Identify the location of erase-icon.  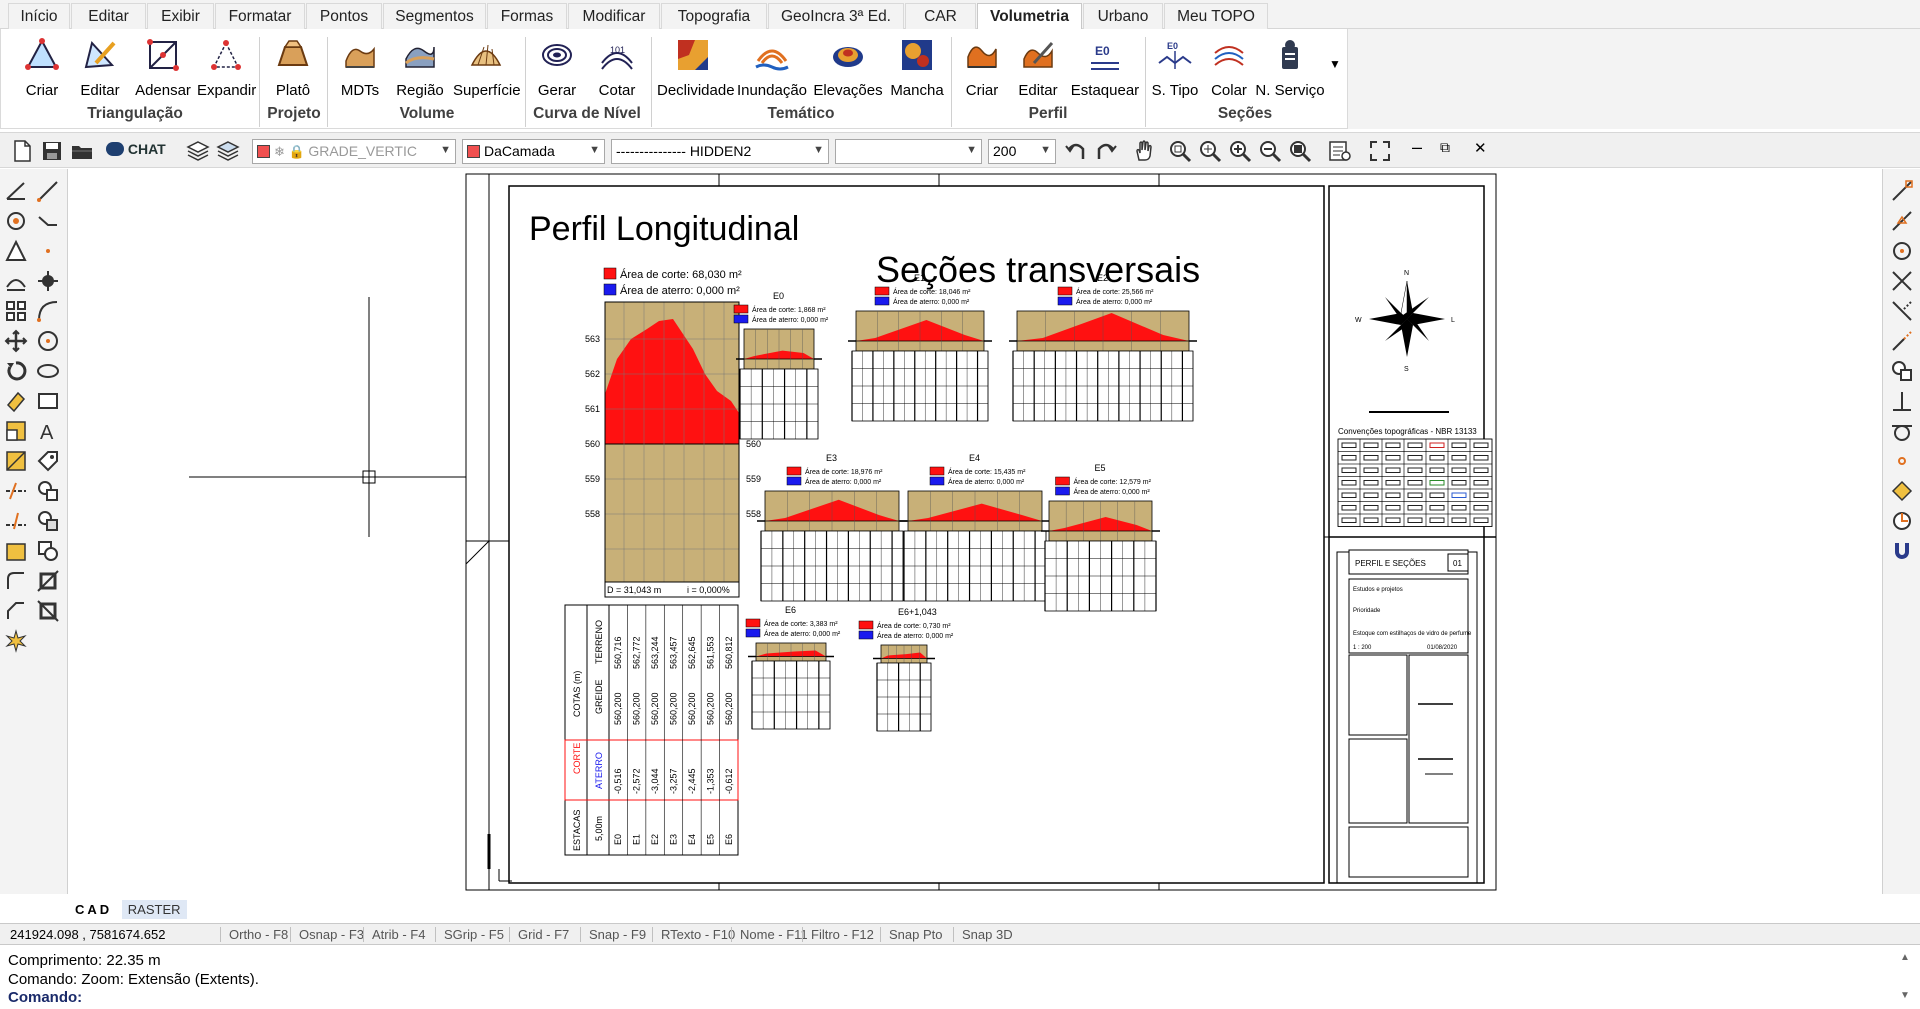
(16, 401).